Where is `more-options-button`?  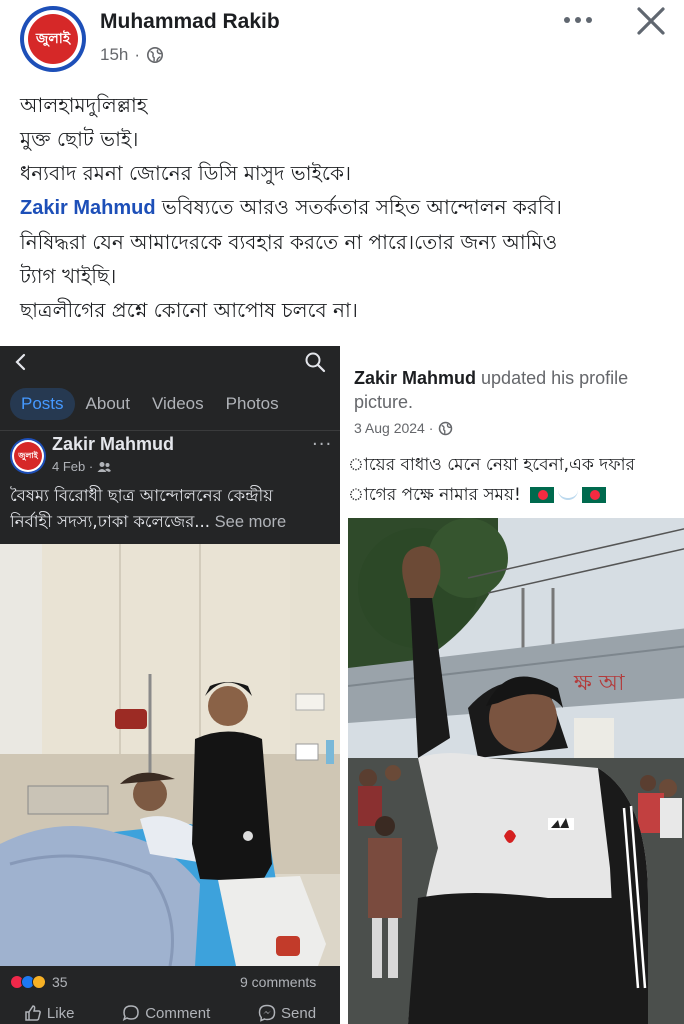 more-options-button is located at coordinates (578, 20).